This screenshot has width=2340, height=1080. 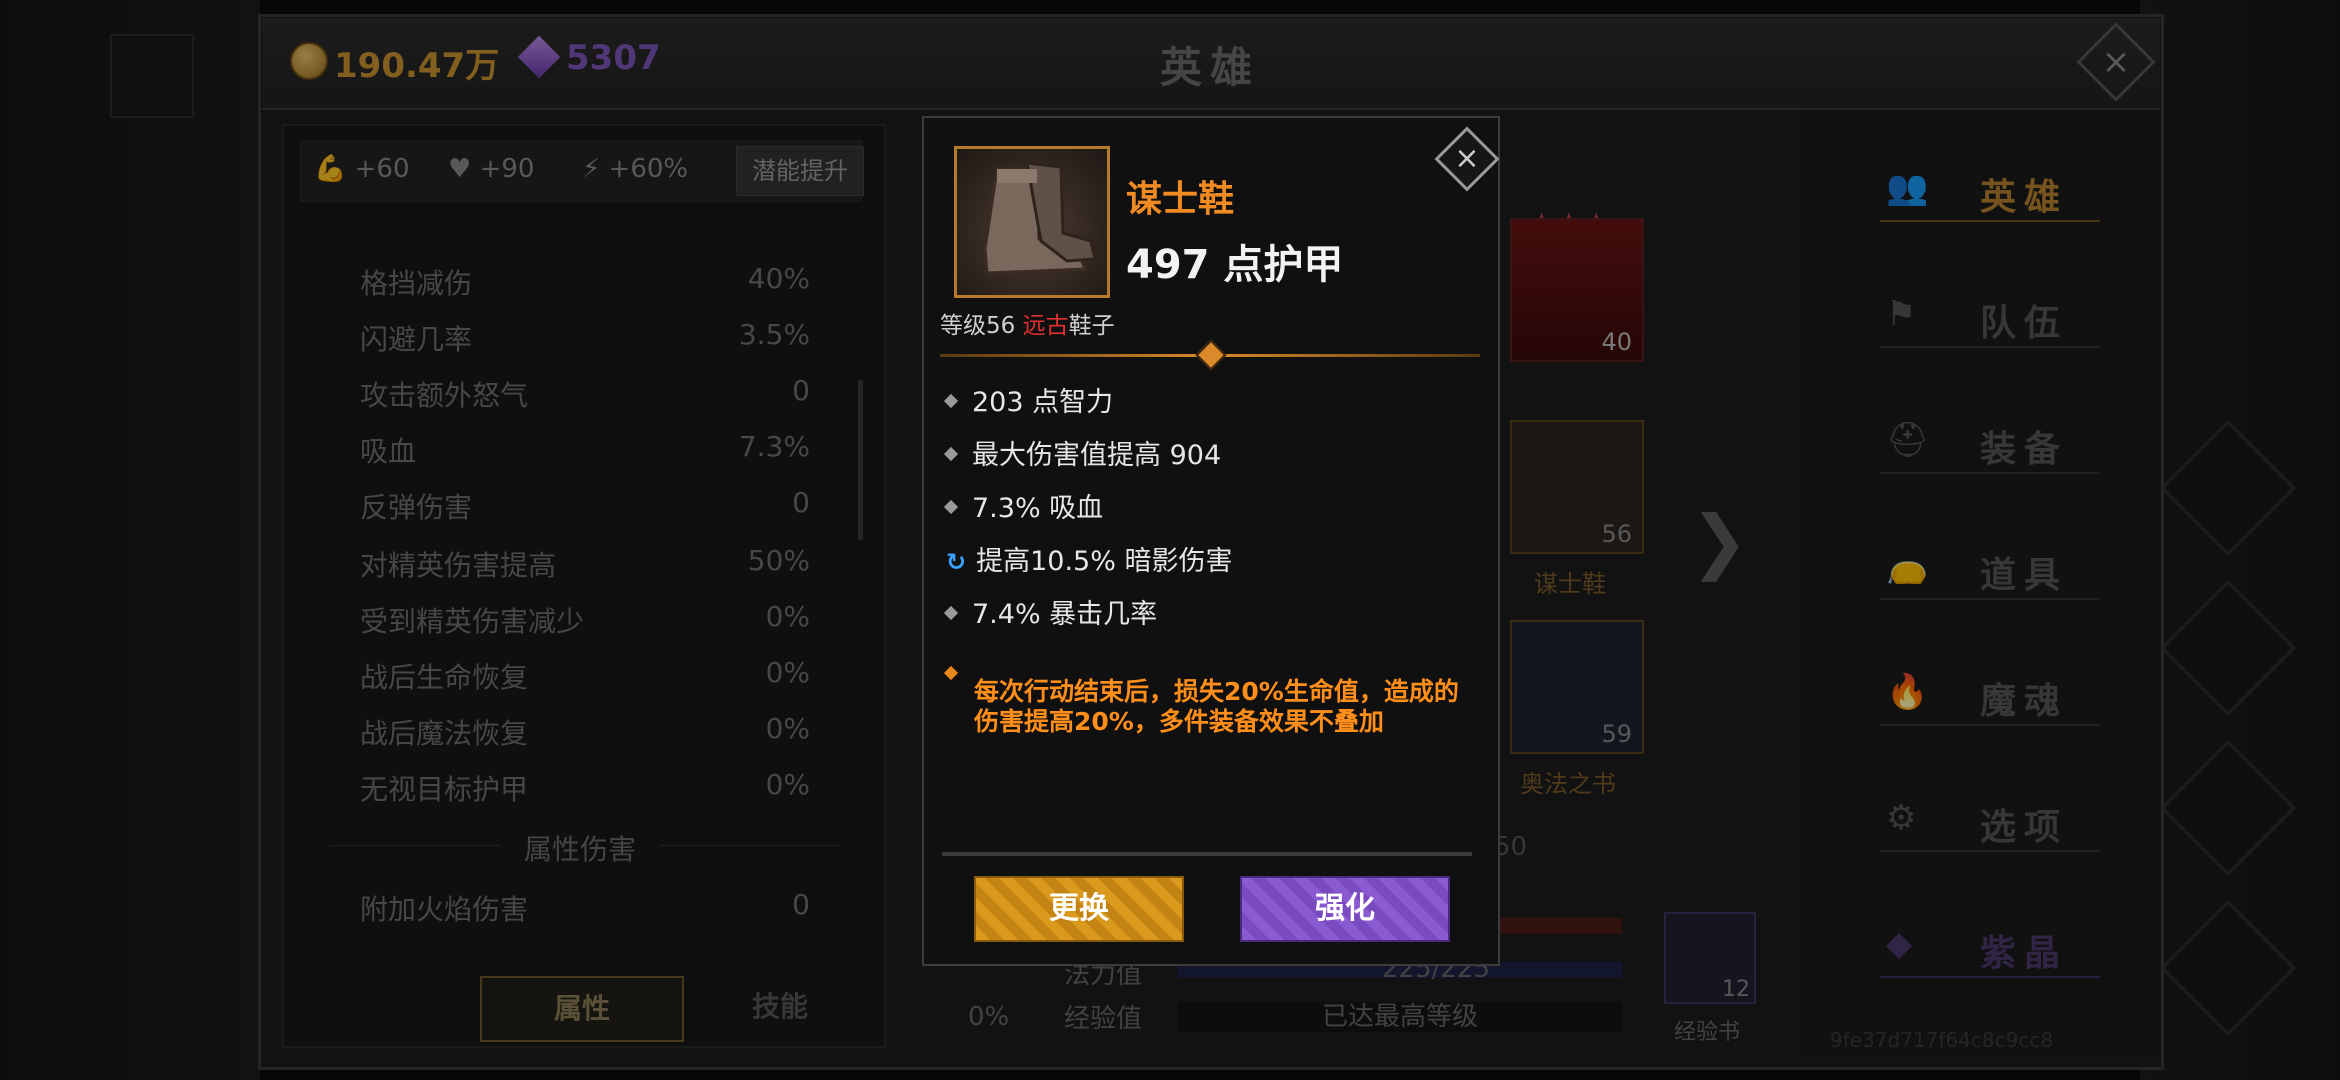 What do you see at coordinates (1467, 158) in the screenshot?
I see `close-icon: ×` at bounding box center [1467, 158].